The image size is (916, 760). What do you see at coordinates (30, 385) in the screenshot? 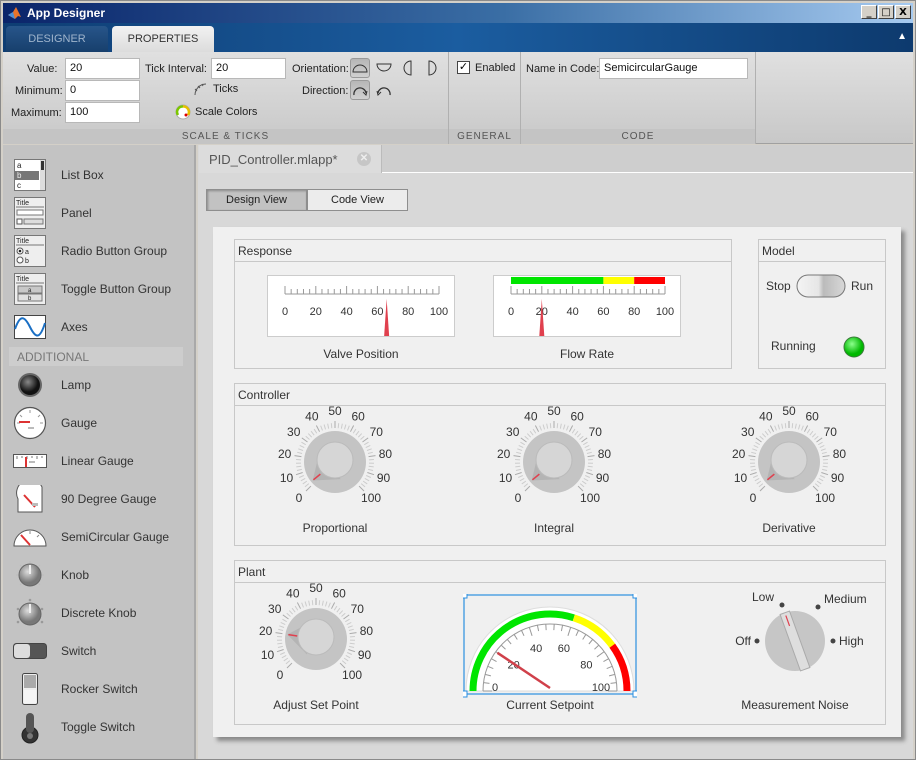
I see `lamp-icon` at bounding box center [30, 385].